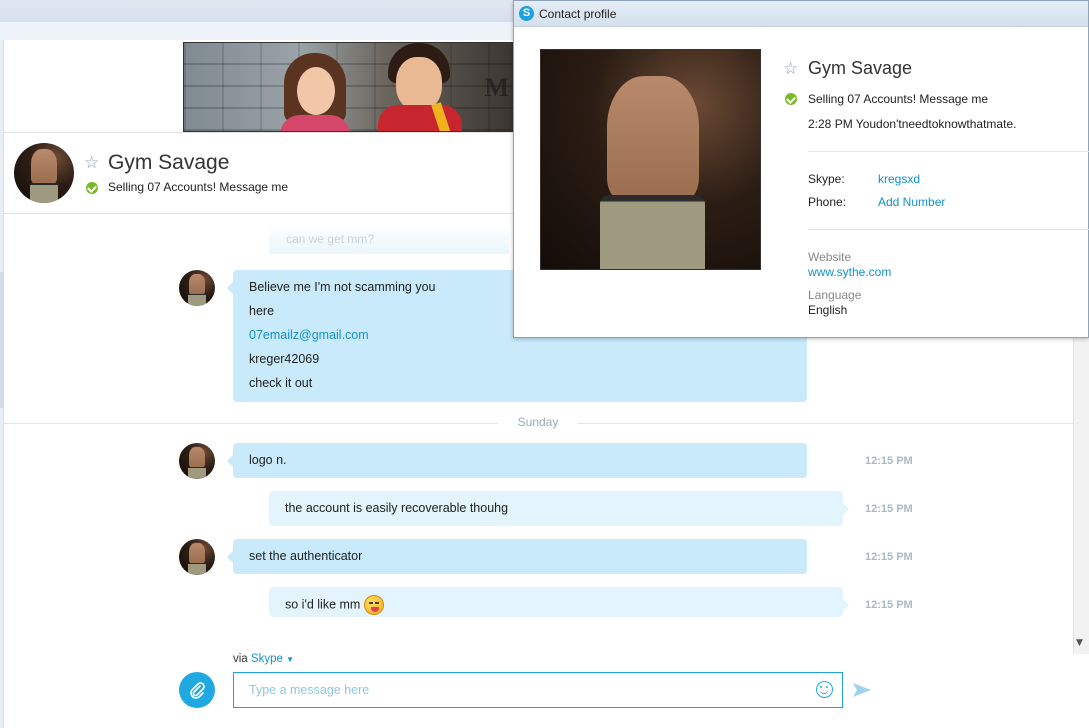  Describe the element at coordinates (801, 14) in the screenshot. I see `profile-titlebar: S Contact profile` at that location.